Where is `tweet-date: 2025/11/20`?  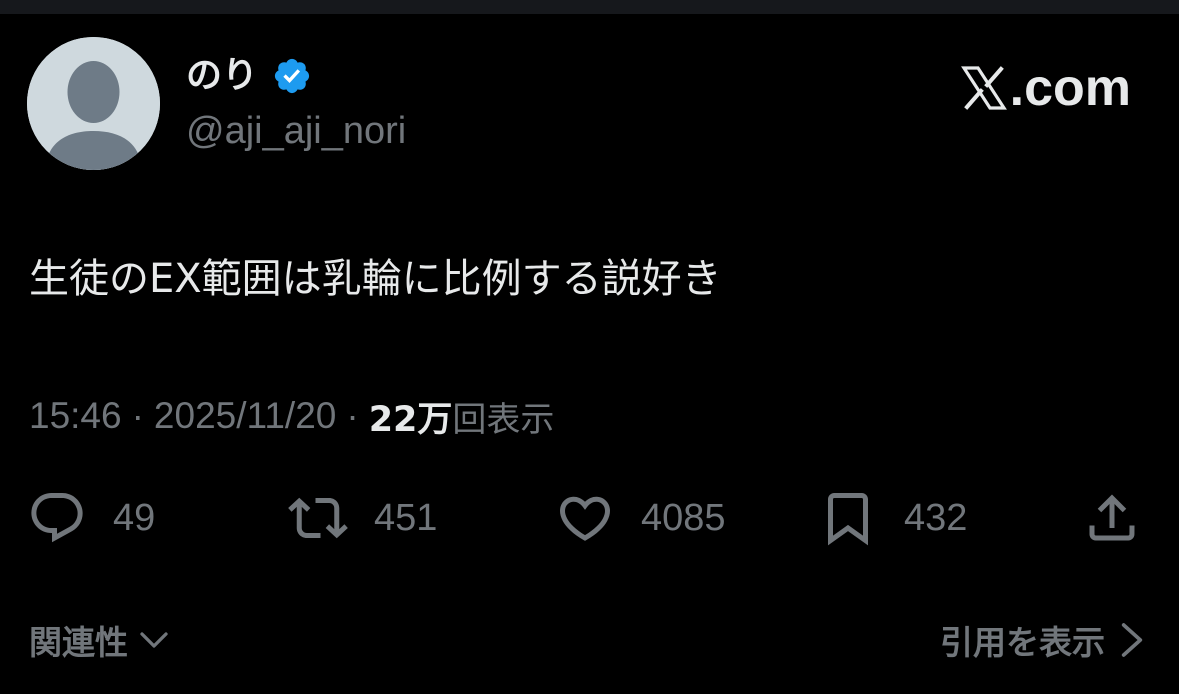 tweet-date: 2025/11/20 is located at coordinates (245, 416).